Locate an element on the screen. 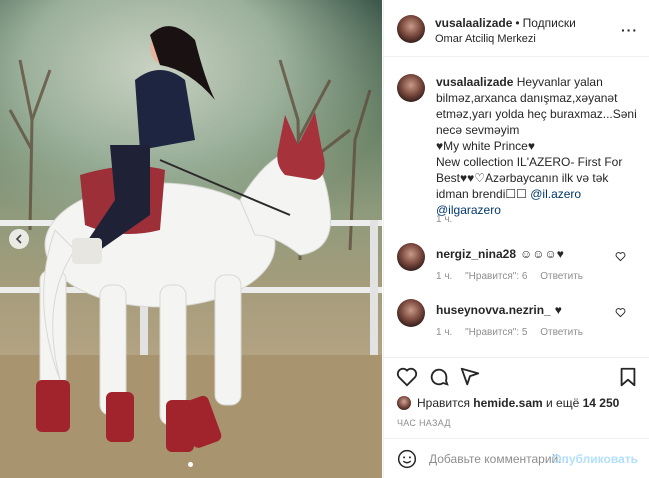  follow-status-button: Подписки is located at coordinates (549, 23).